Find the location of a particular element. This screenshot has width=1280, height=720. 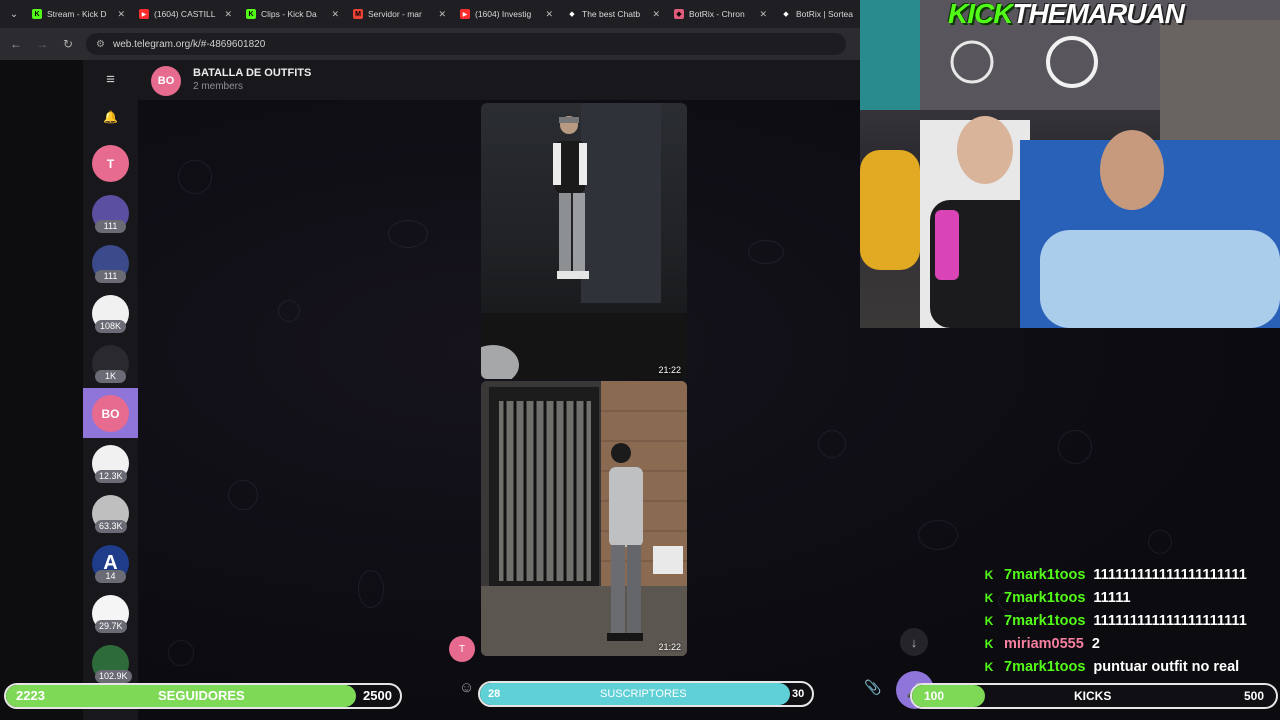

chat-folder-item: T is located at coordinates (110, 163).